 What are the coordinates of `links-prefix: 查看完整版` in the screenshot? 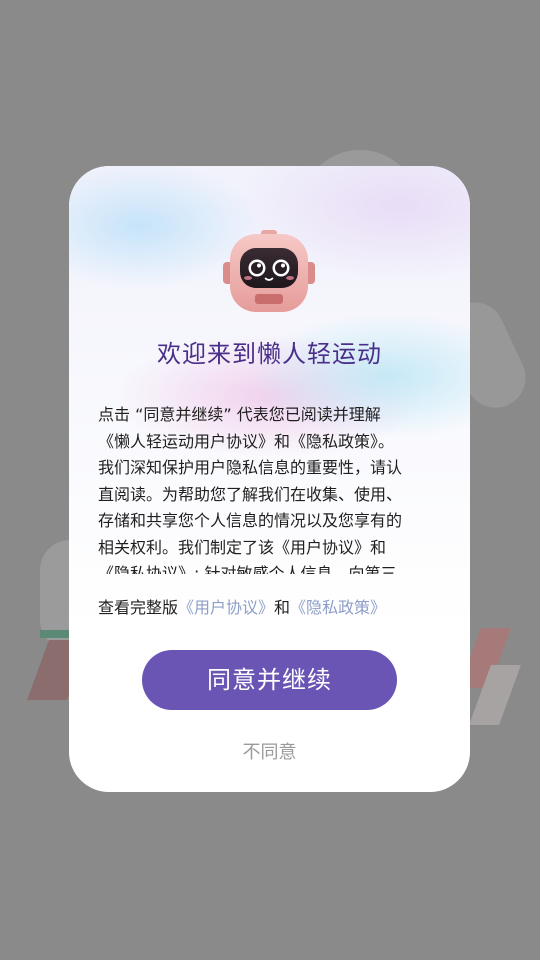 It's located at (138, 607).